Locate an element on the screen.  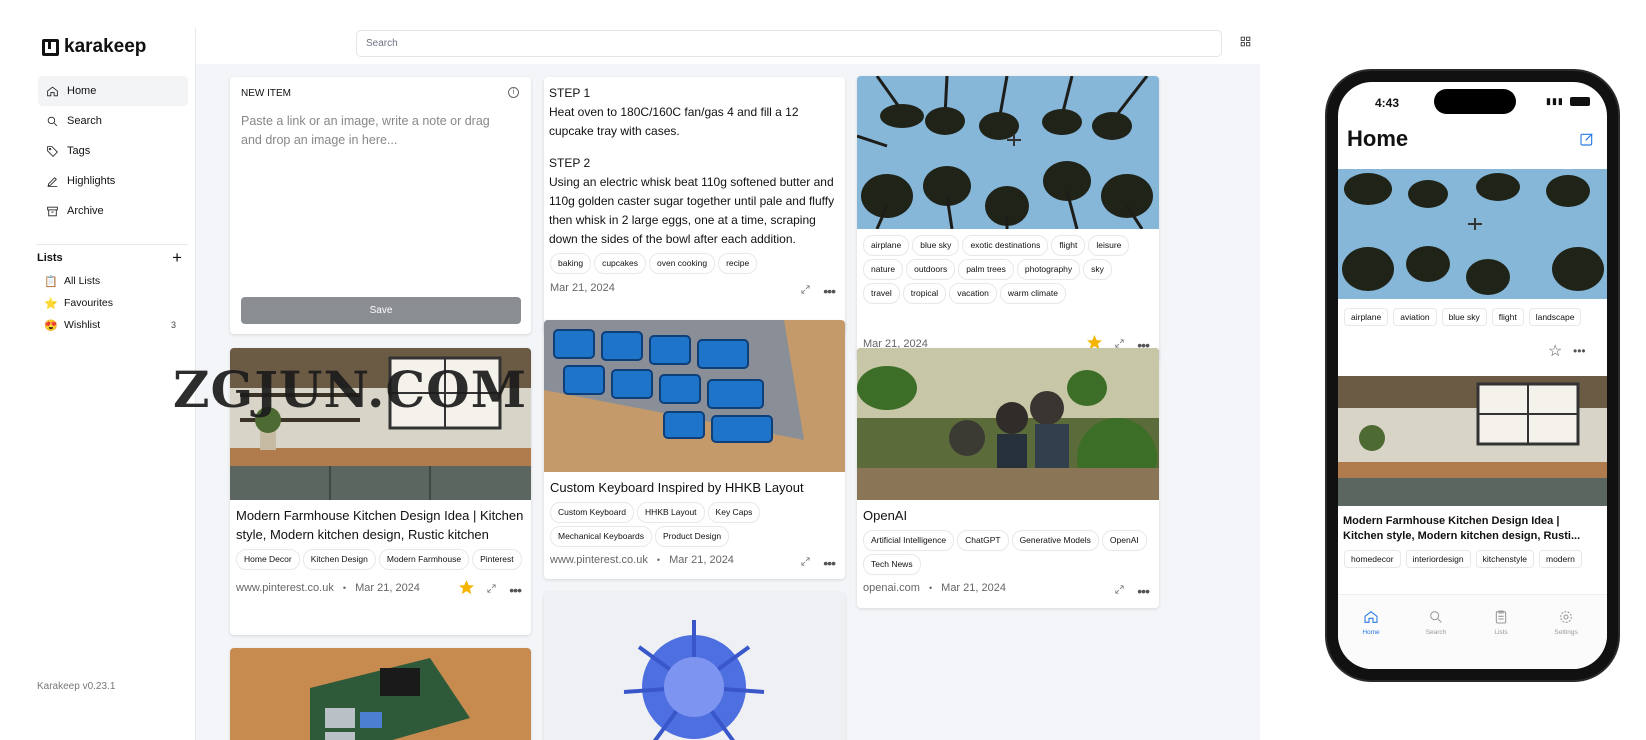
keyboard-source: www.pinterest.co.uk is located at coordinates (599, 560).